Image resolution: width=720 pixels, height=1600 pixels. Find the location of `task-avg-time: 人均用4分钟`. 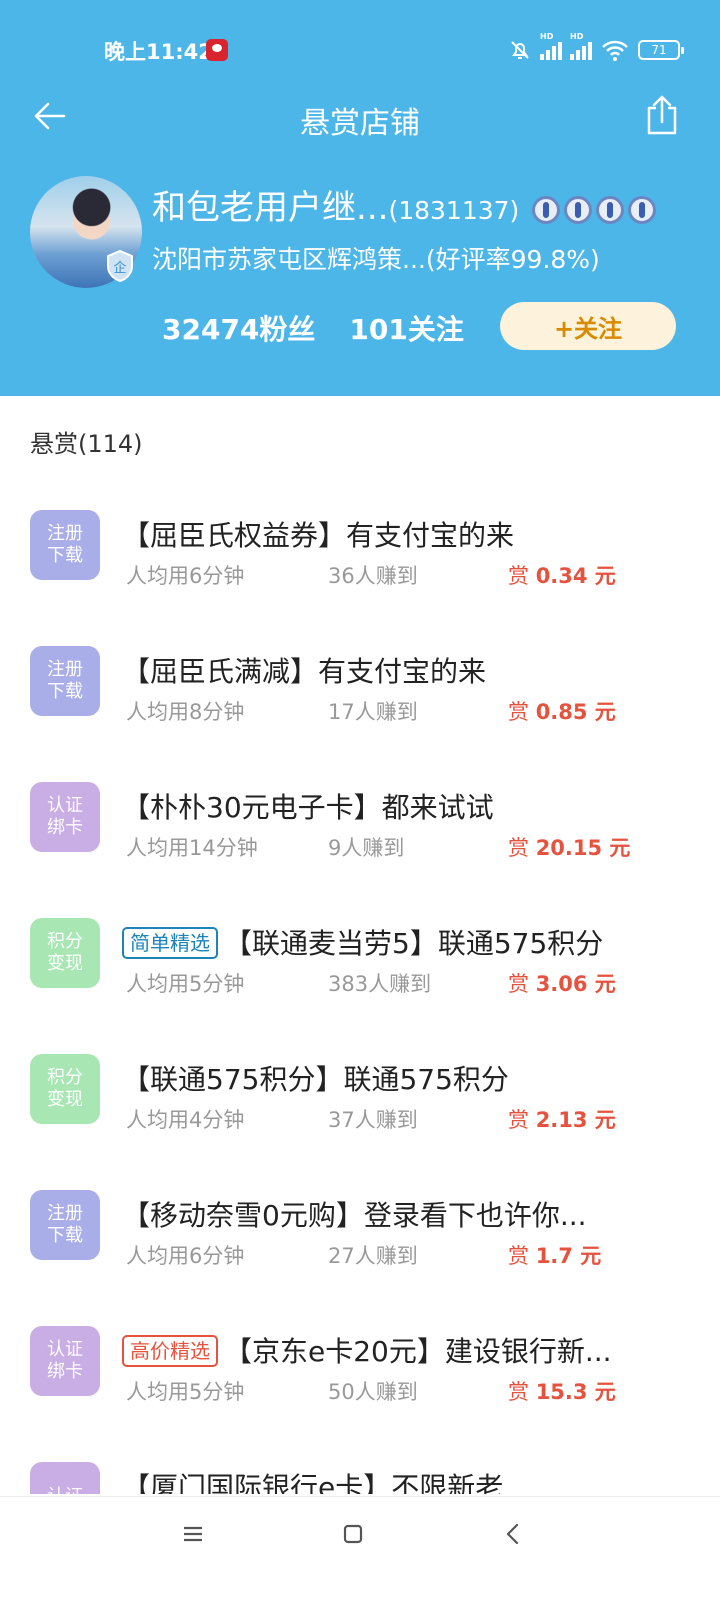

task-avg-time: 人均用4分钟 is located at coordinates (185, 1120).